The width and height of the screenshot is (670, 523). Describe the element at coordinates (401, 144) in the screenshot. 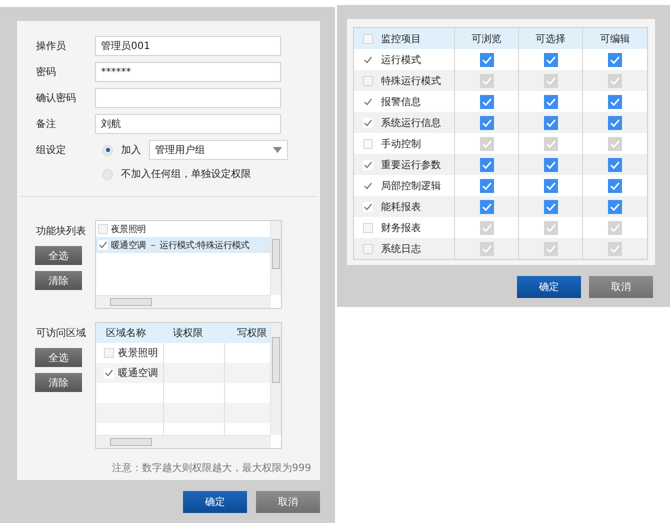

I see `table-cell-text: 手动控制` at that location.